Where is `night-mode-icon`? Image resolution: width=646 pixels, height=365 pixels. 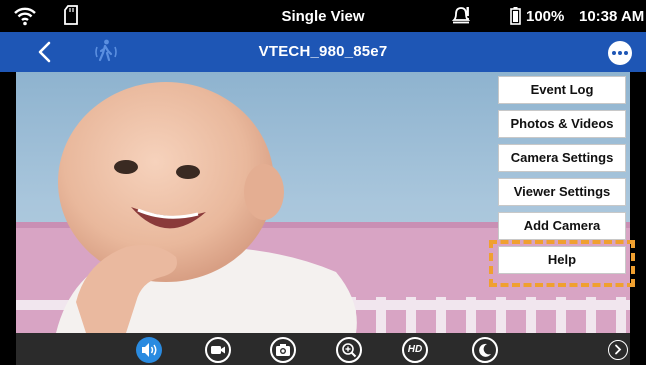 night-mode-icon is located at coordinates (485, 350).